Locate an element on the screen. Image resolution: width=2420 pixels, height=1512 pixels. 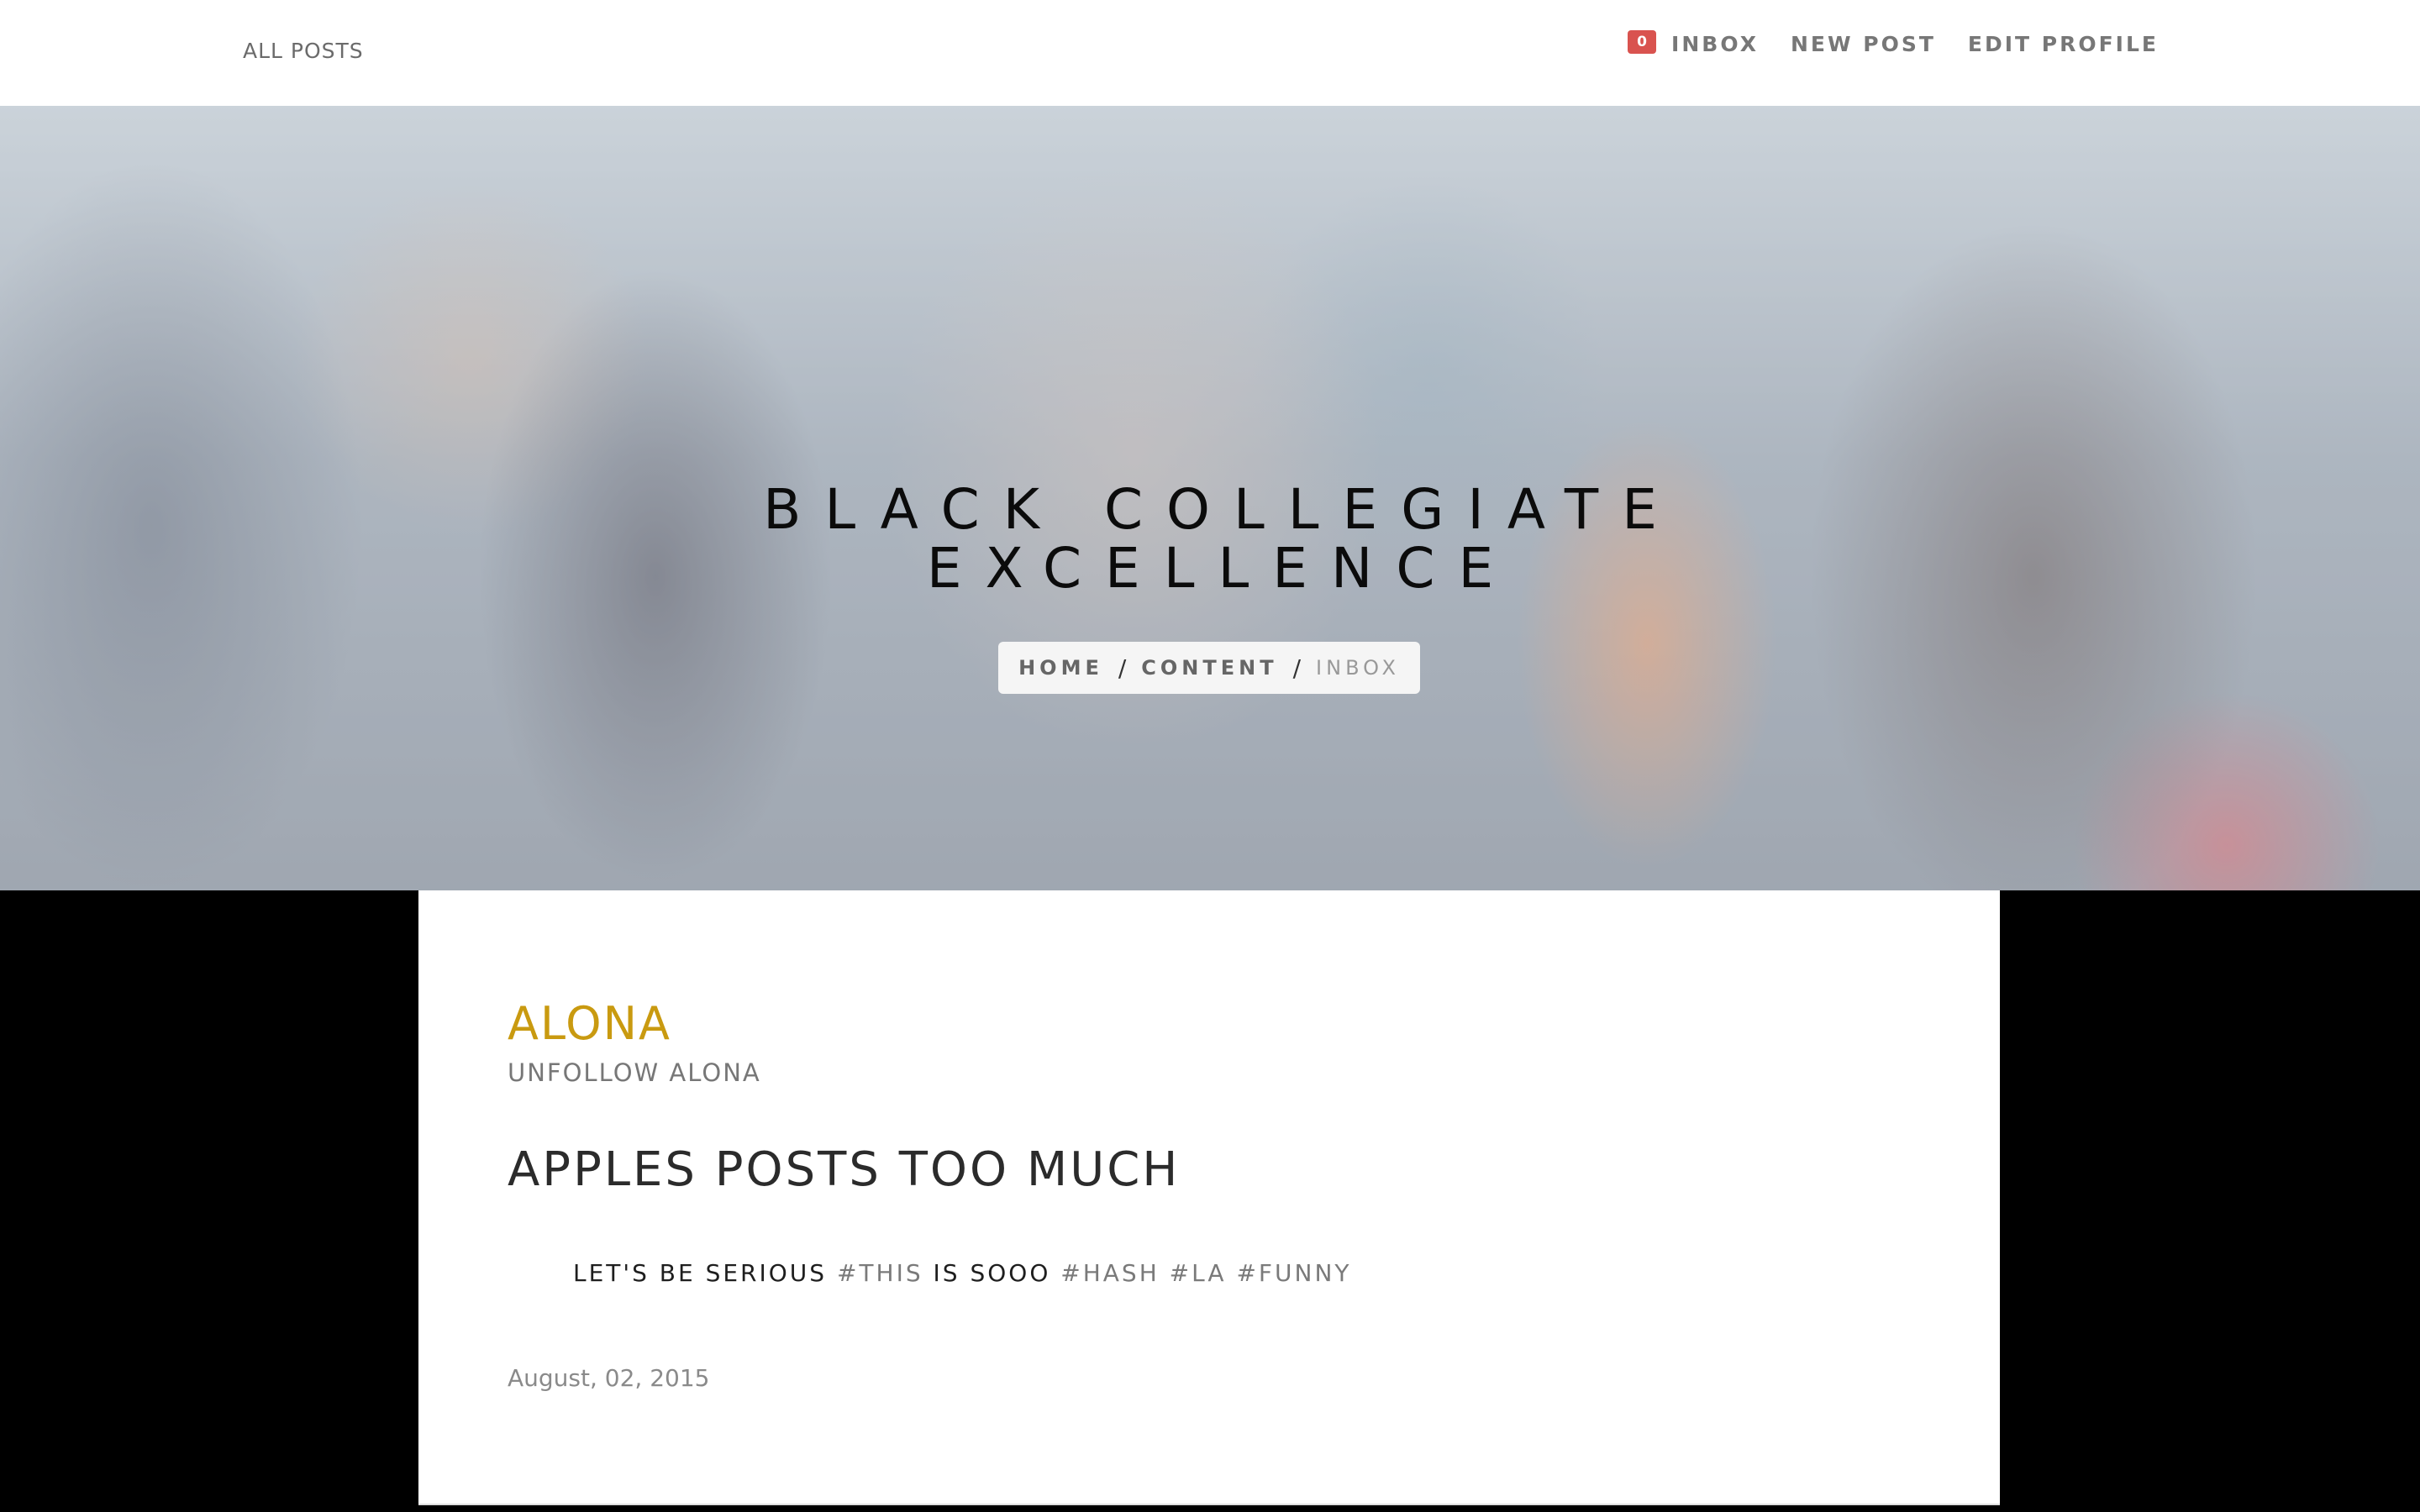
breadcrumb: HOME / CONTENT / INBOX is located at coordinates (1209, 668).